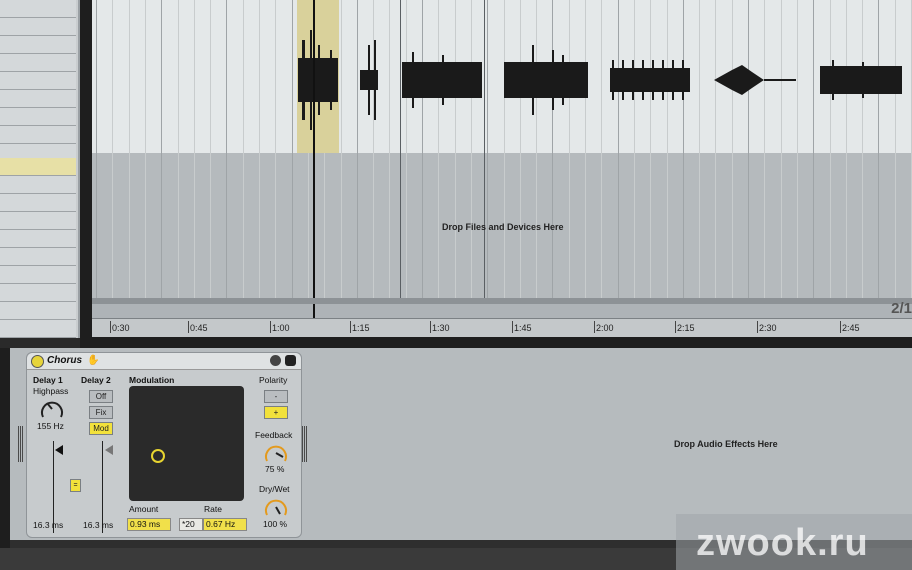 The image size is (912, 570). What do you see at coordinates (305, 444) in the screenshot?
I see `drag-handle-right` at bounding box center [305, 444].